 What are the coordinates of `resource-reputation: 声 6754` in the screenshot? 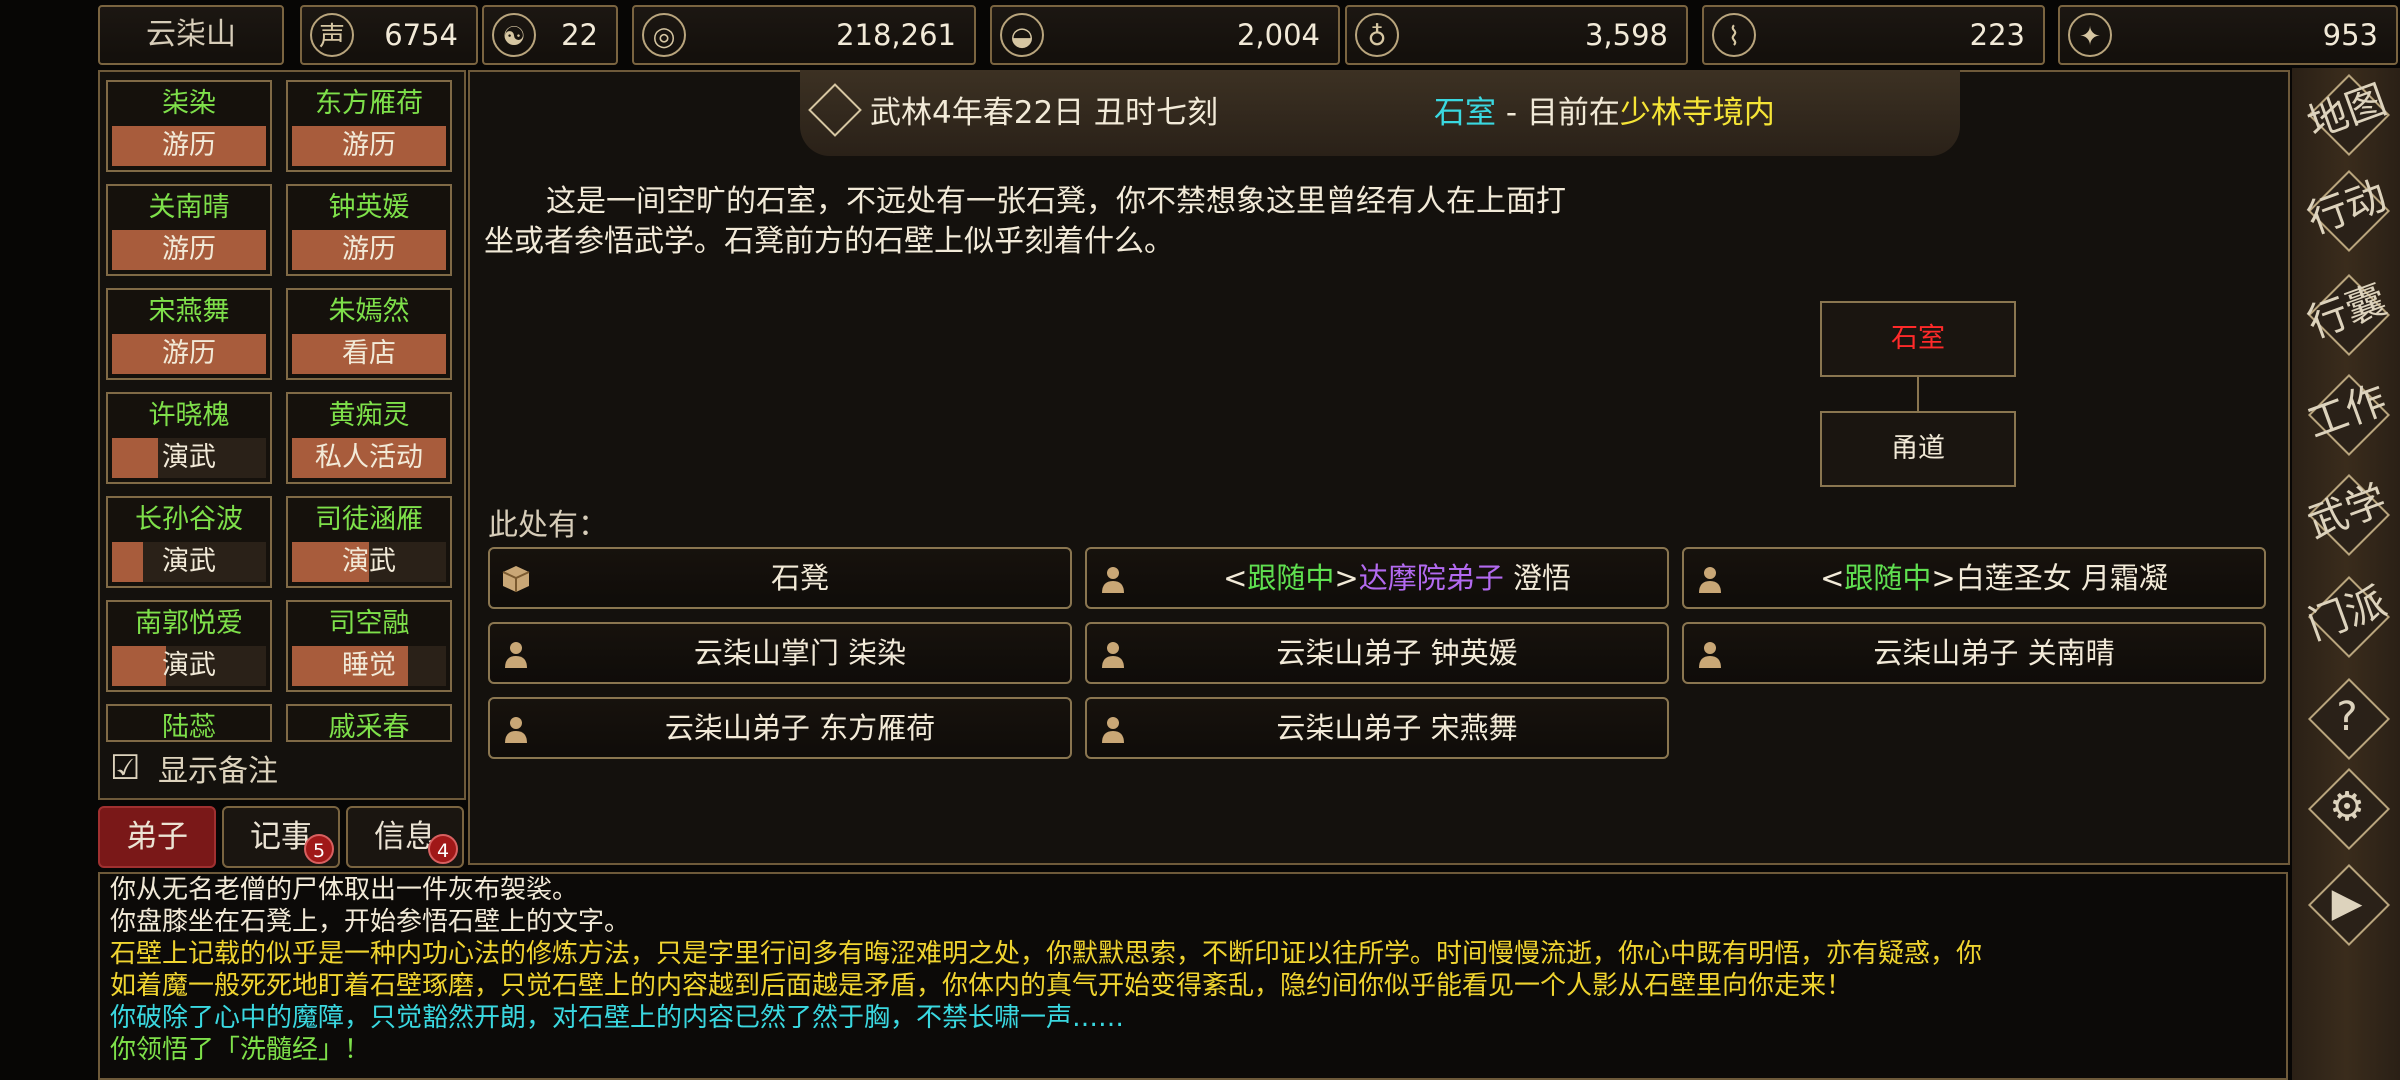 It's located at (389, 35).